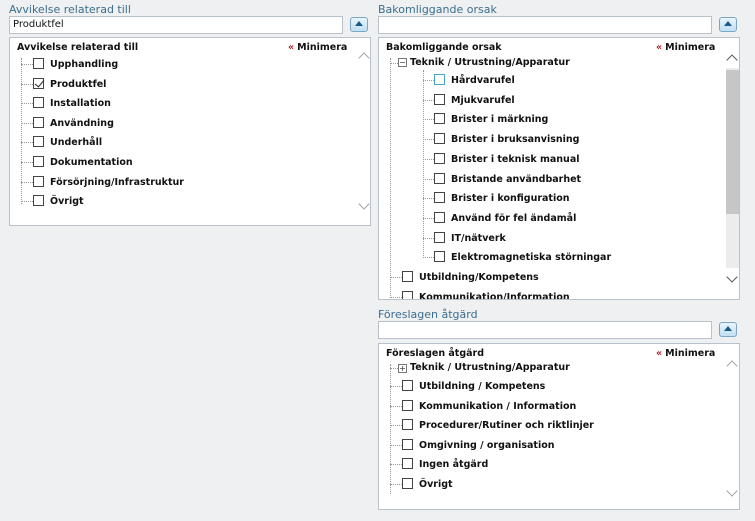 The height and width of the screenshot is (521, 755). I want to click on cause-toggle-button, so click(728, 24).